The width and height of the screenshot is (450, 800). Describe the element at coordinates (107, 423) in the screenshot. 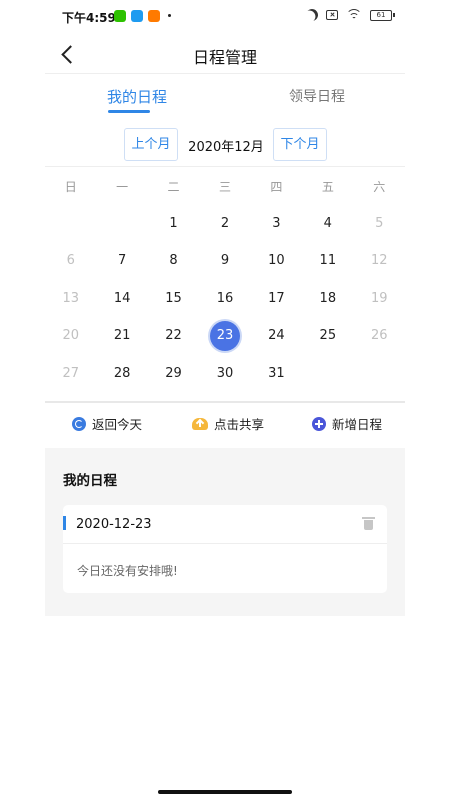

I see `back-to-today-button: 返回今天` at that location.